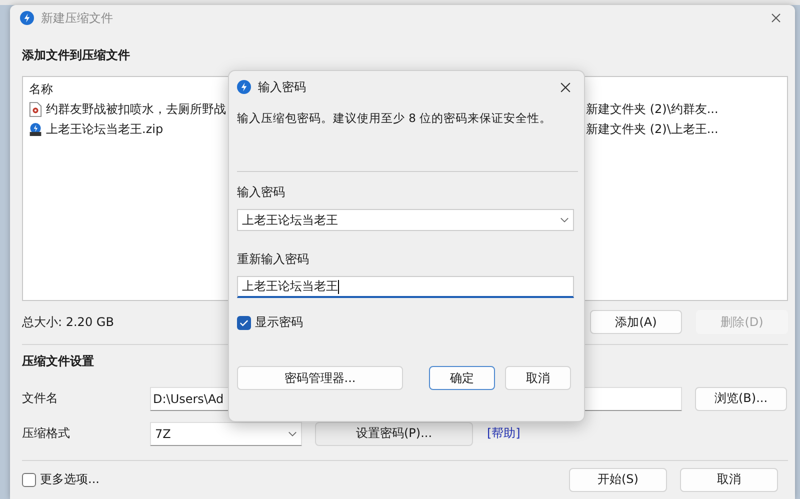 The image size is (800, 499). What do you see at coordinates (405, 220) in the screenshot?
I see `password-combobox: 上老王论坛当老王` at bounding box center [405, 220].